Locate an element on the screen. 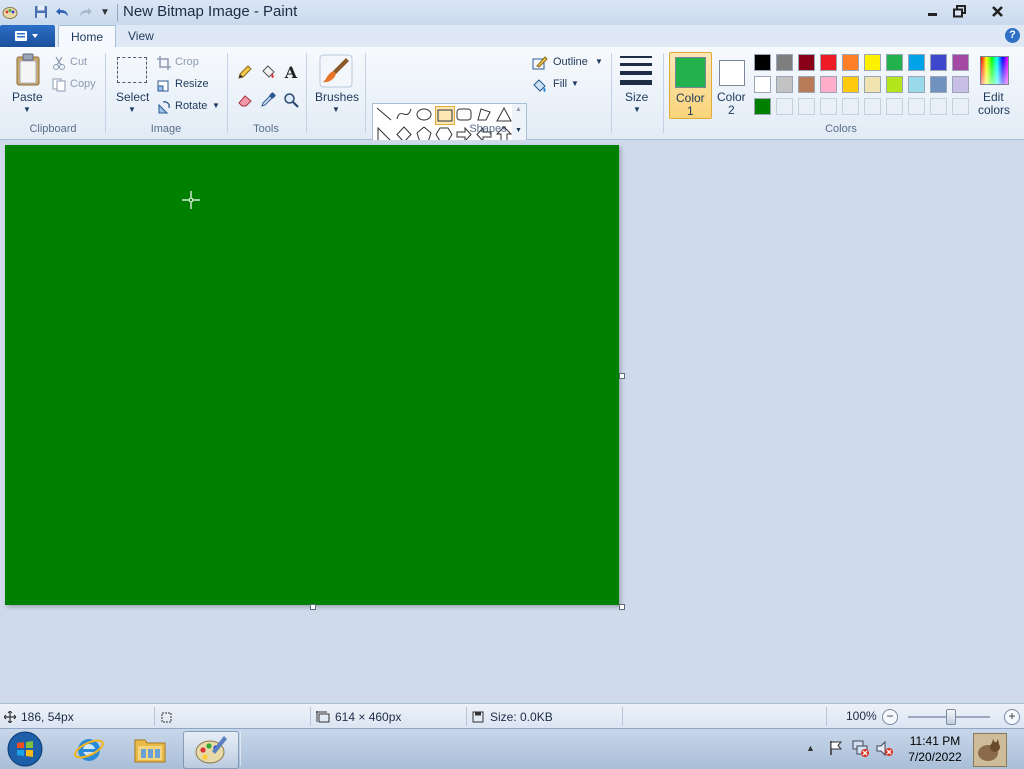  action-center-flag-icon is located at coordinates (836, 749).